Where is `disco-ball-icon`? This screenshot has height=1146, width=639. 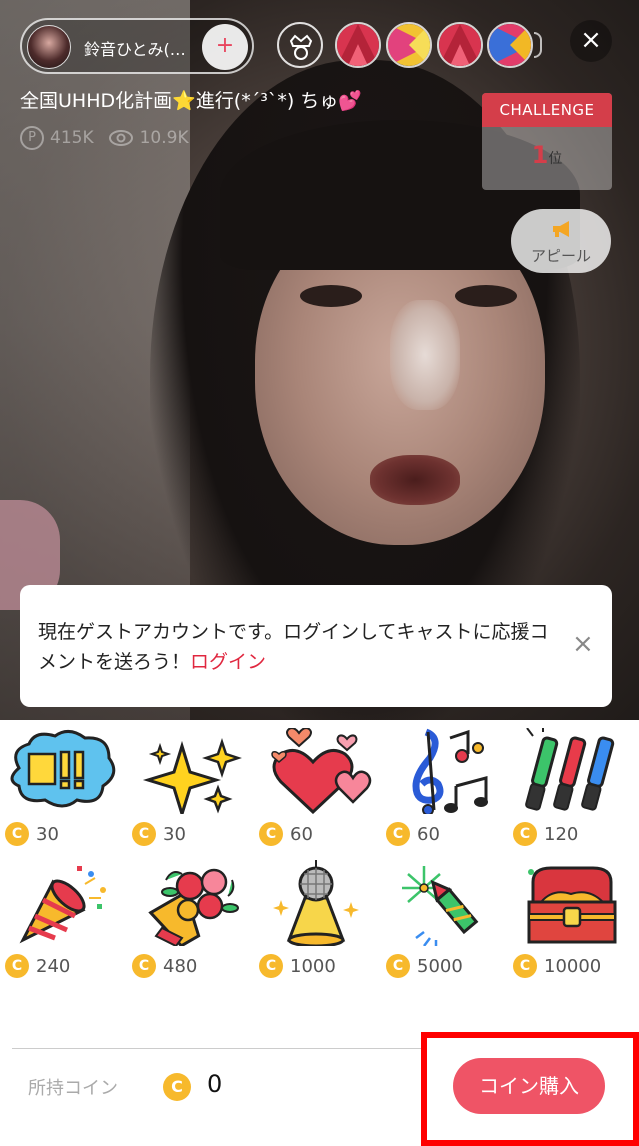 disco-ball-icon is located at coordinates (316, 903).